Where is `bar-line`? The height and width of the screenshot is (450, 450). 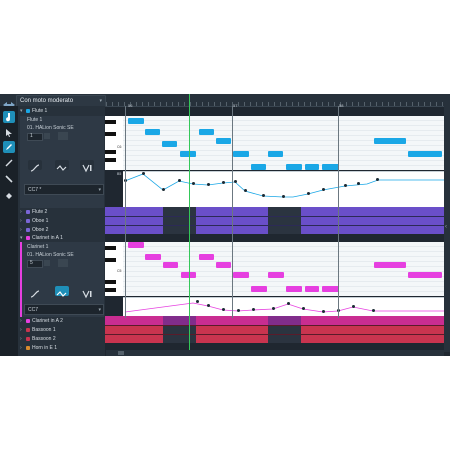 bar-line is located at coordinates (338, 212).